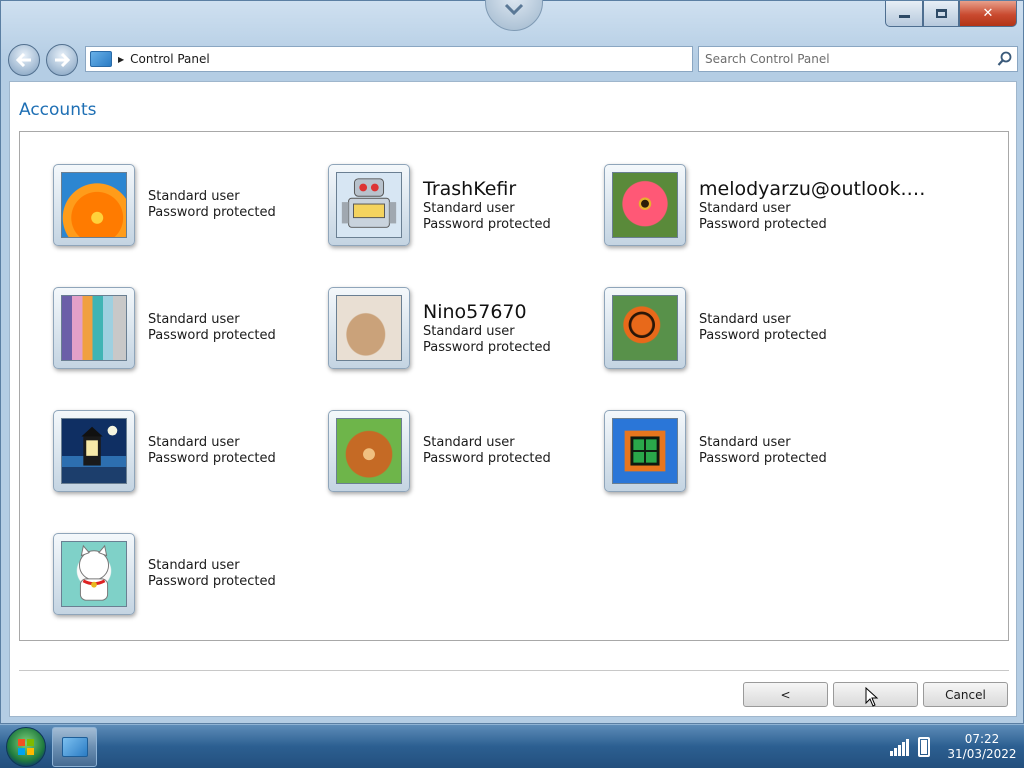 The height and width of the screenshot is (768, 1024). What do you see at coordinates (1005, 59) in the screenshot?
I see `search-icon` at bounding box center [1005, 59].